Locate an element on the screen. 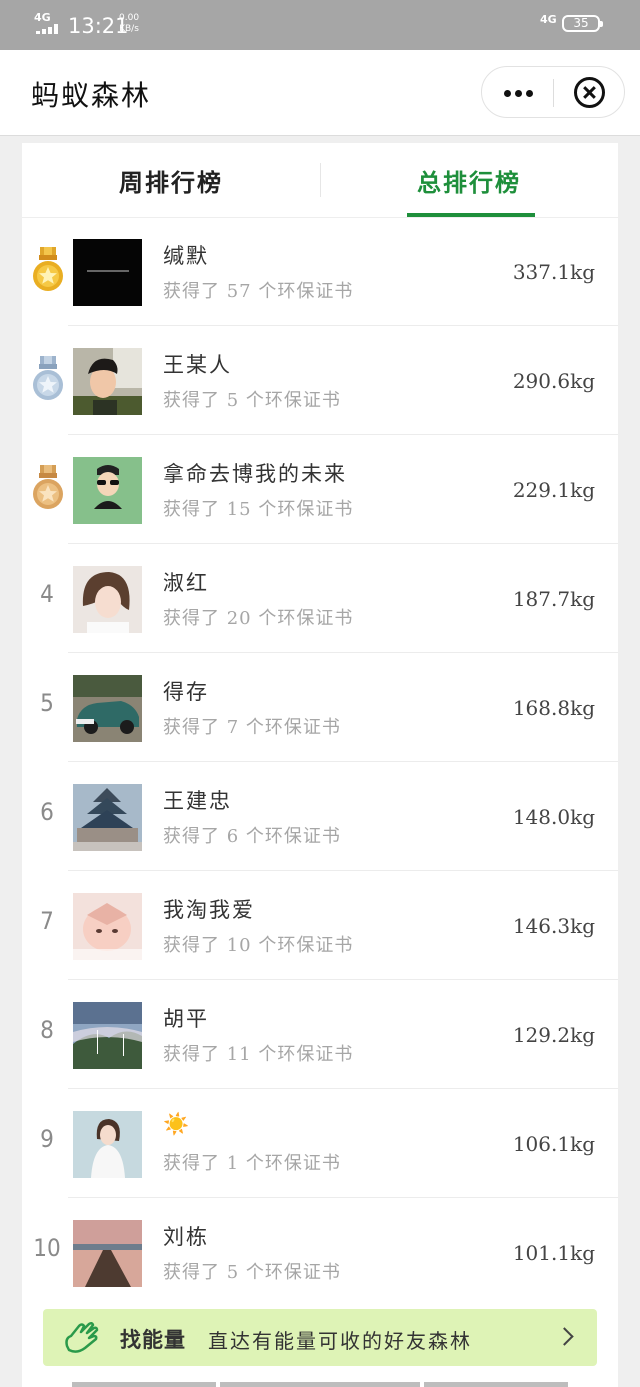  ranking-row: 缄默 获得了 57 个环保证书 337.1kg is located at coordinates (320, 271).